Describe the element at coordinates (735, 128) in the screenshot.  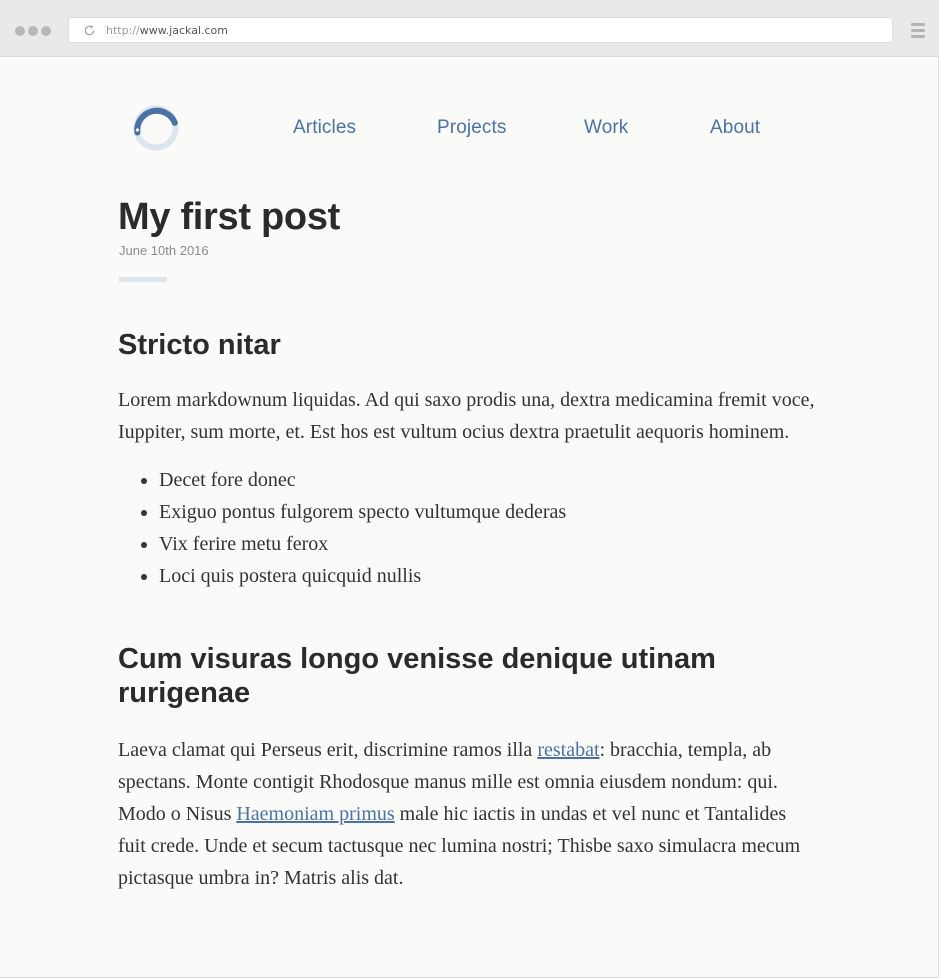
I see `nav-about: About` at that location.